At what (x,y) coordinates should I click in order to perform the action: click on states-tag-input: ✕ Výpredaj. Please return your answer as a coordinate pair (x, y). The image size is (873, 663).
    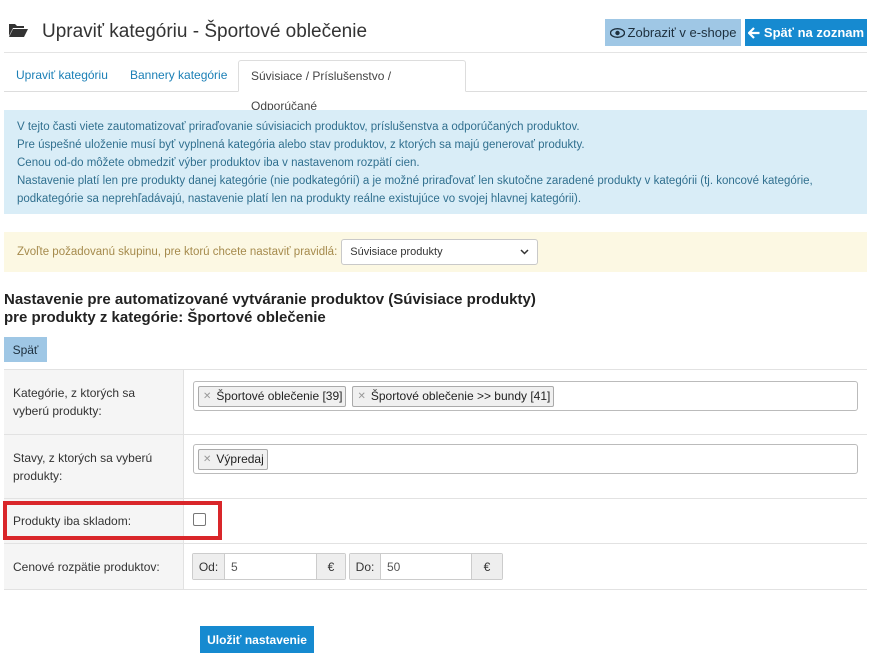
    Looking at the image, I should click on (525, 459).